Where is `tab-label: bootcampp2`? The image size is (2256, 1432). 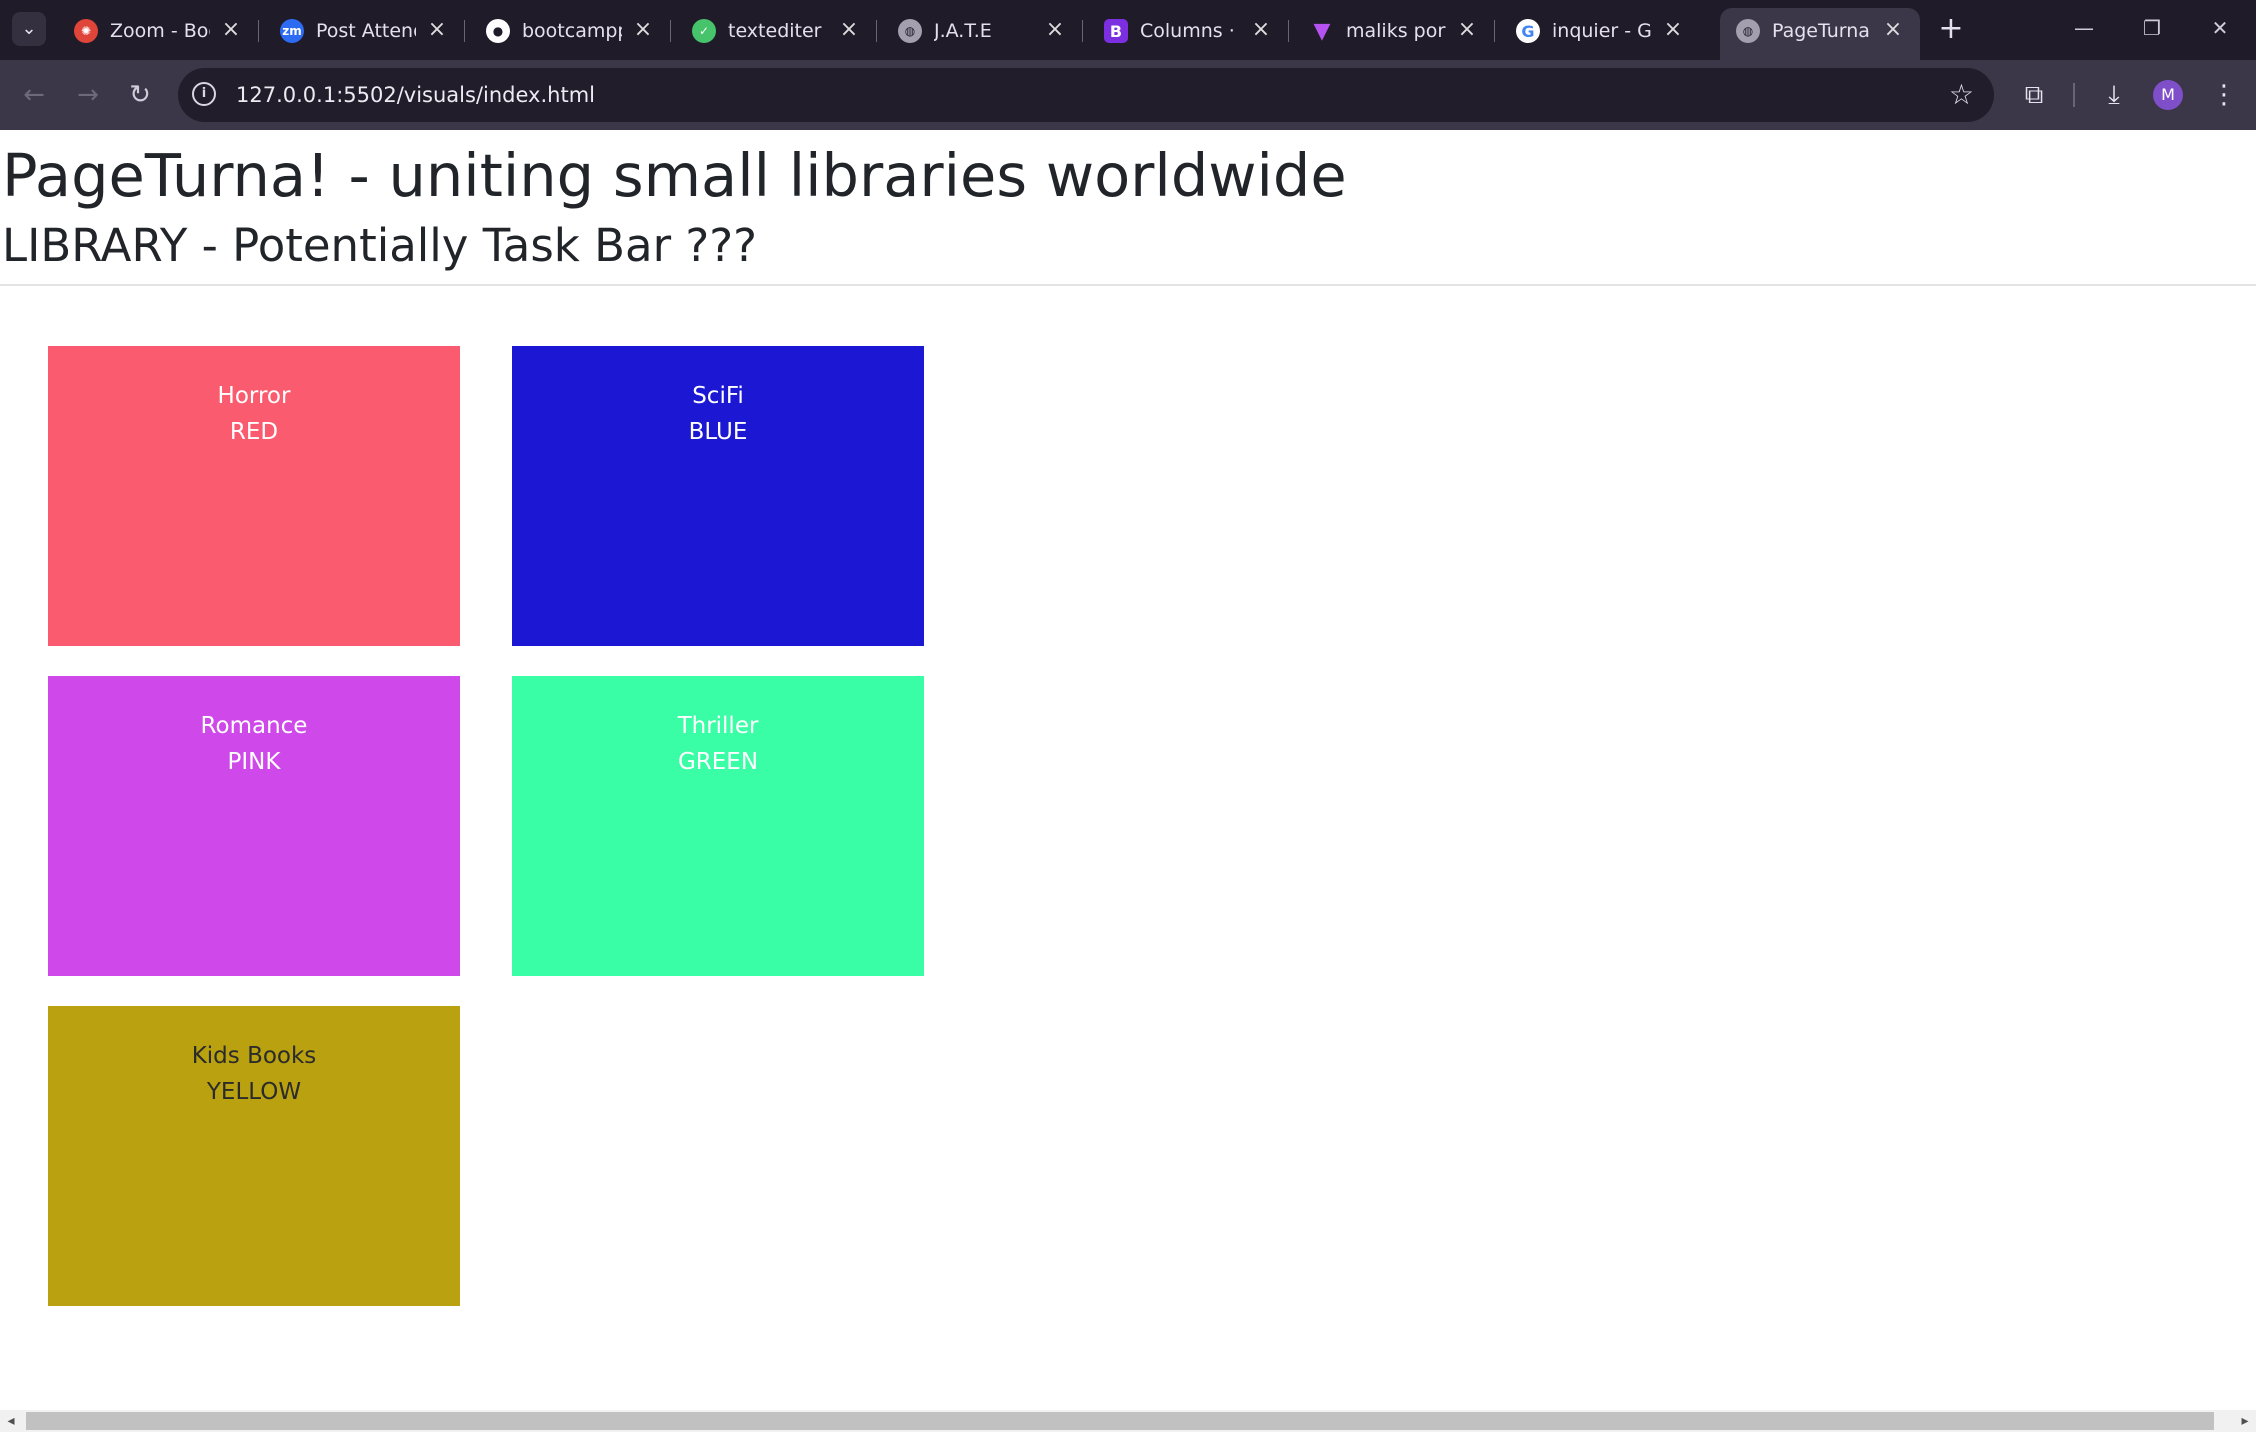
tab-label: bootcampp2 is located at coordinates (572, 31).